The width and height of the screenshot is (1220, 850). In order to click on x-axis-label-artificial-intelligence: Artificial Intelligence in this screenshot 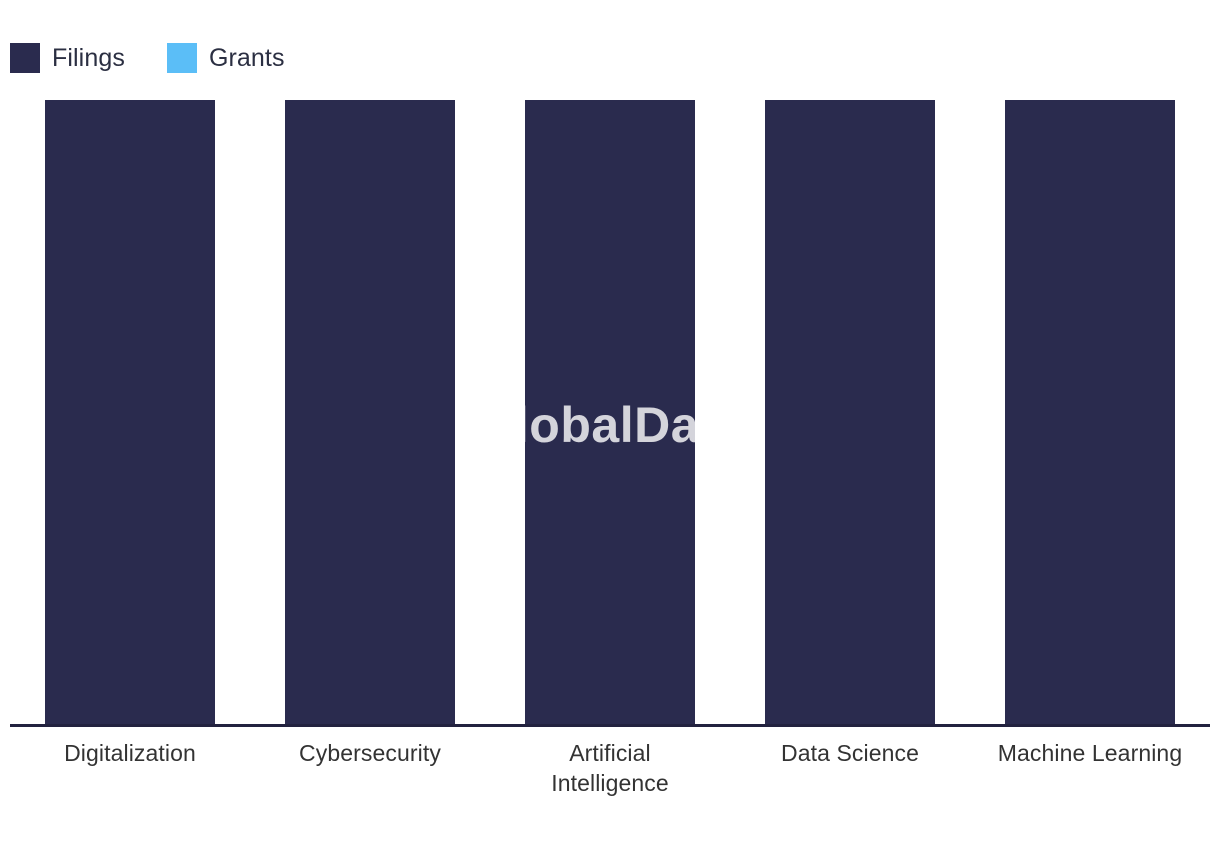, I will do `click(610, 768)`.